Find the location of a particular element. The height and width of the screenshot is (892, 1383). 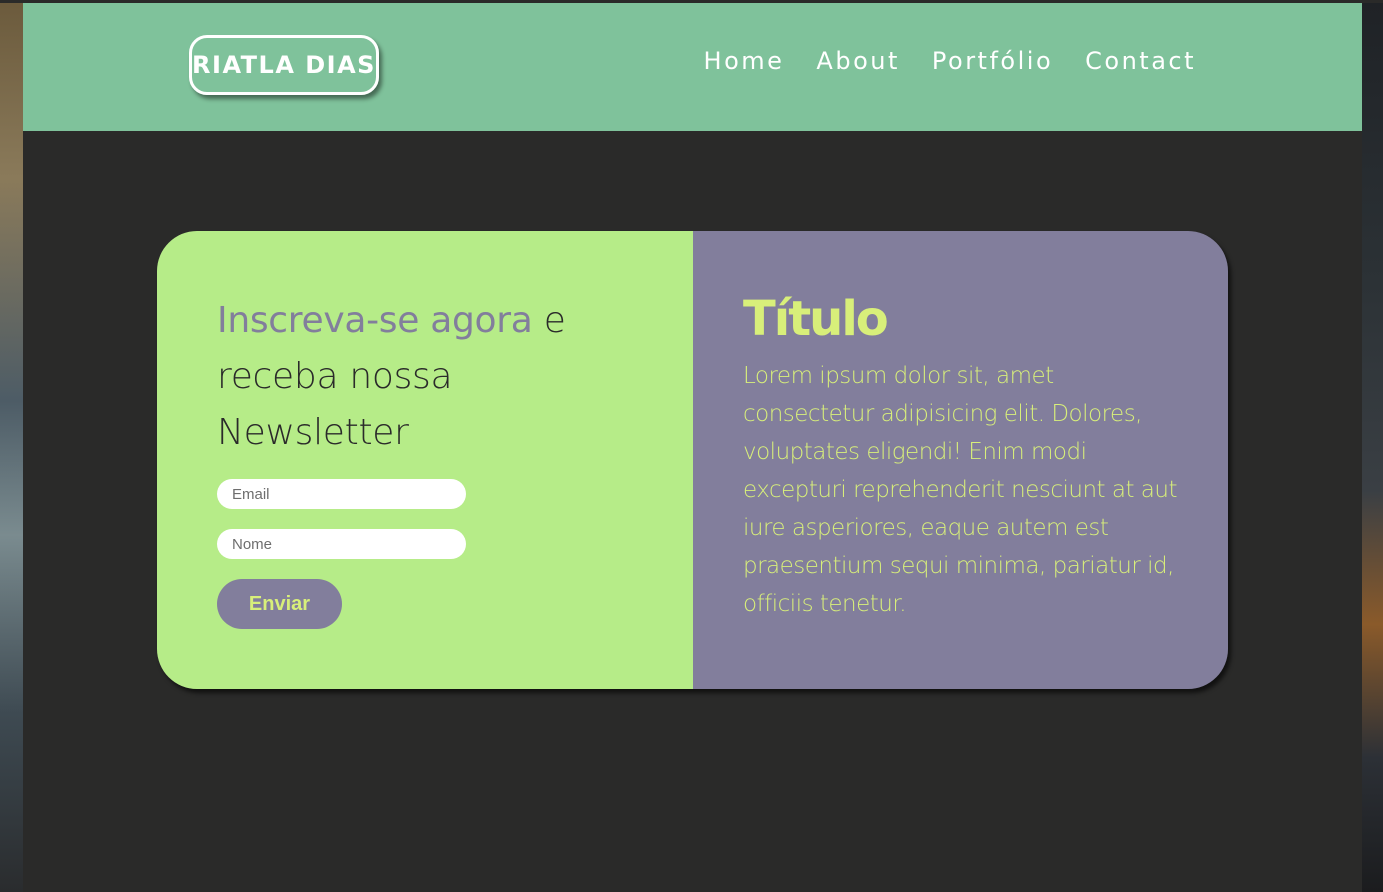

name-field is located at coordinates (341, 544).